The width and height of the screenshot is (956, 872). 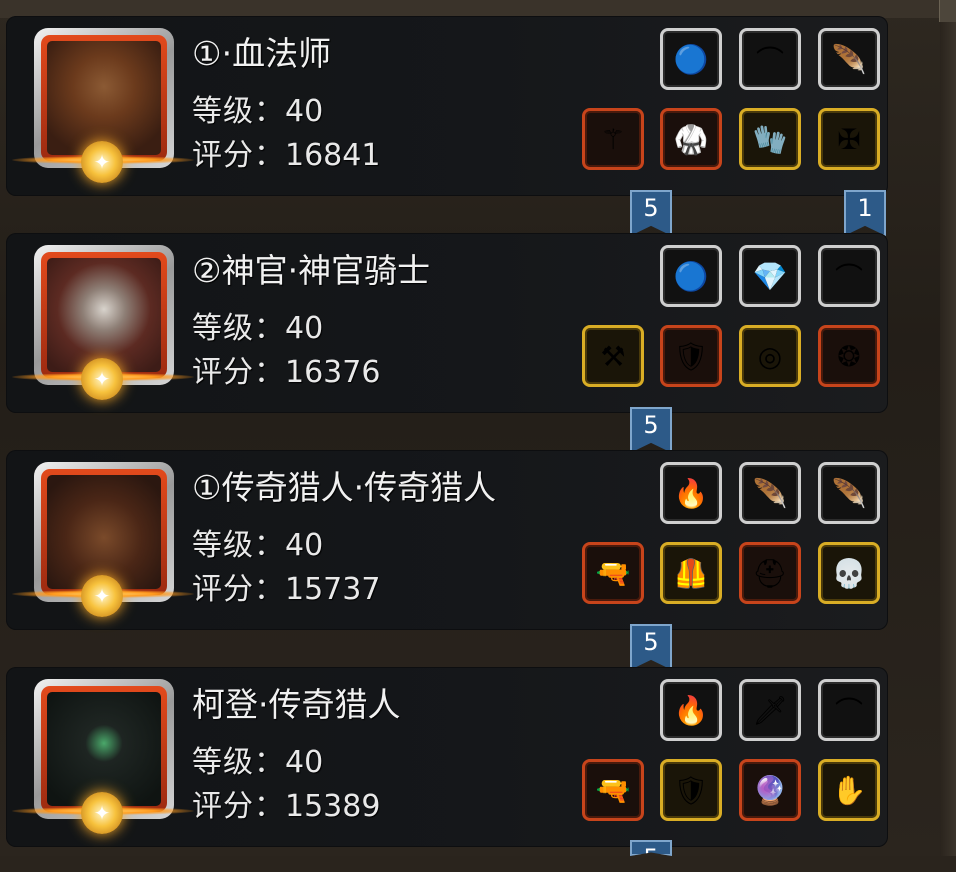 I want to click on old-bearded-priest-portrait, so click(x=104, y=315).